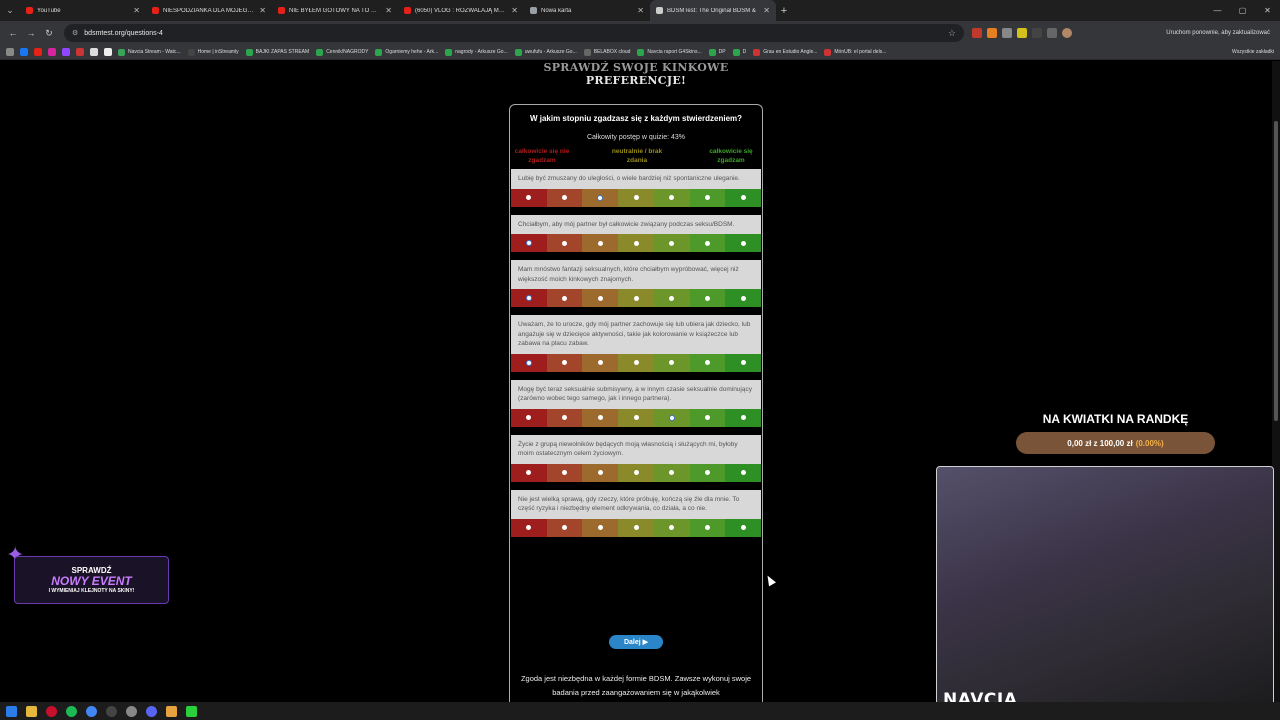 The width and height of the screenshot is (1280, 720). Describe the element at coordinates (342, 52) in the screenshot. I see `bookmark-item: Cennik/NAGRODY` at that location.